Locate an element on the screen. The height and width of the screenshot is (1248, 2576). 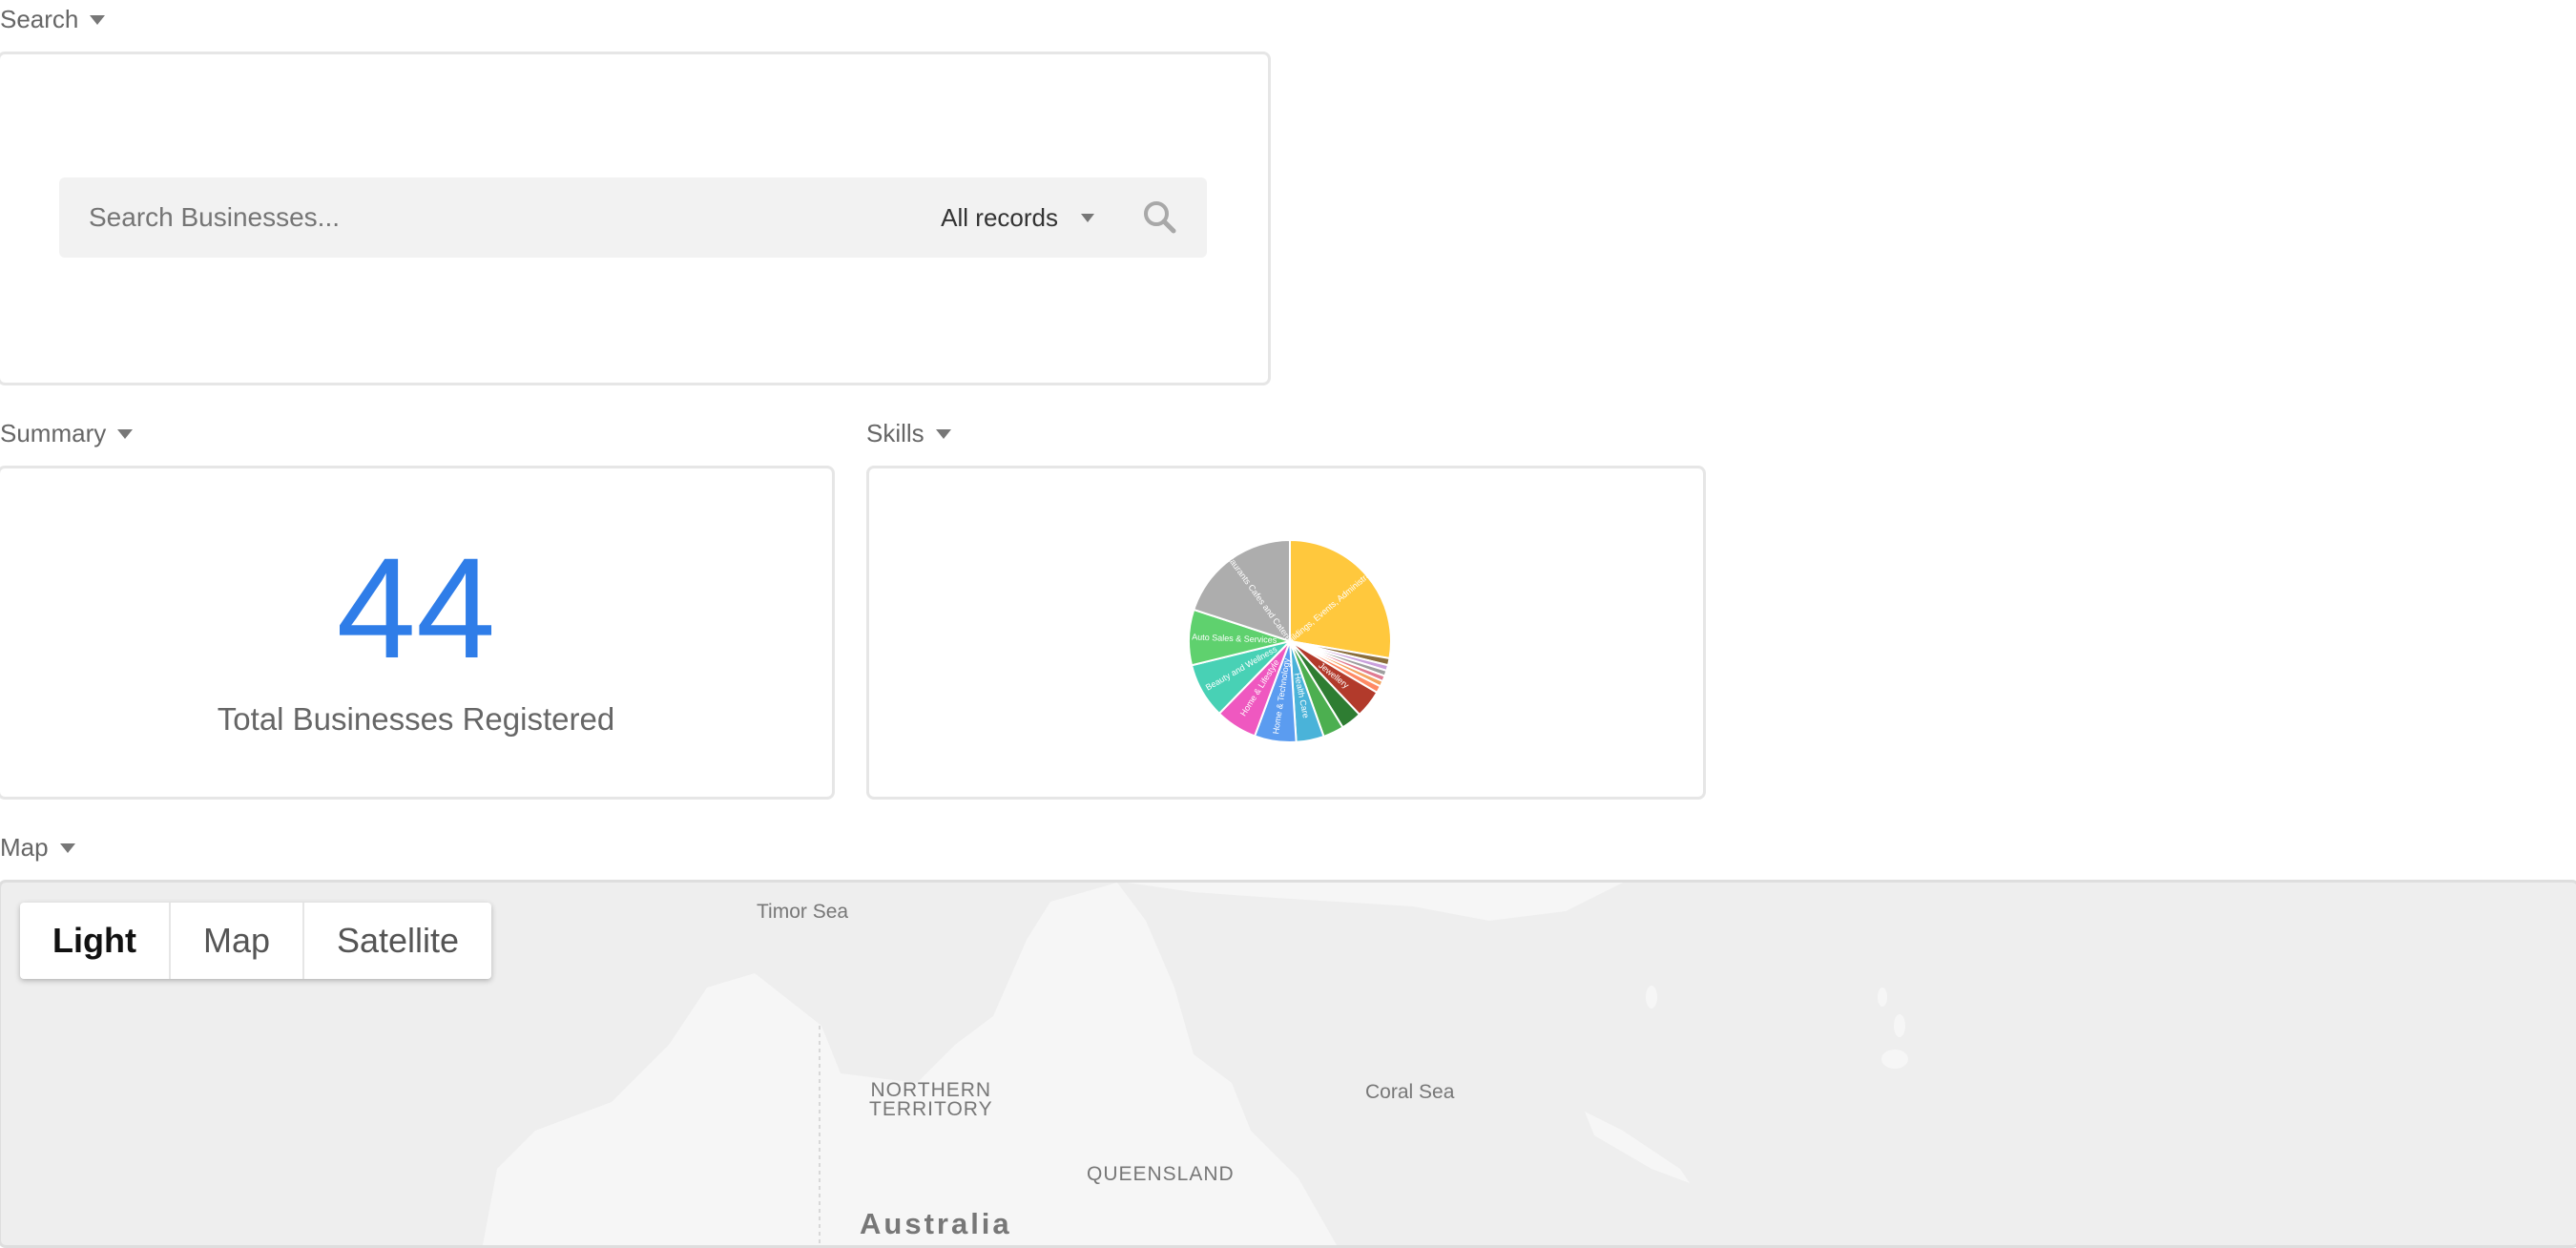
summary-section-title: Summary is located at coordinates (53, 432).